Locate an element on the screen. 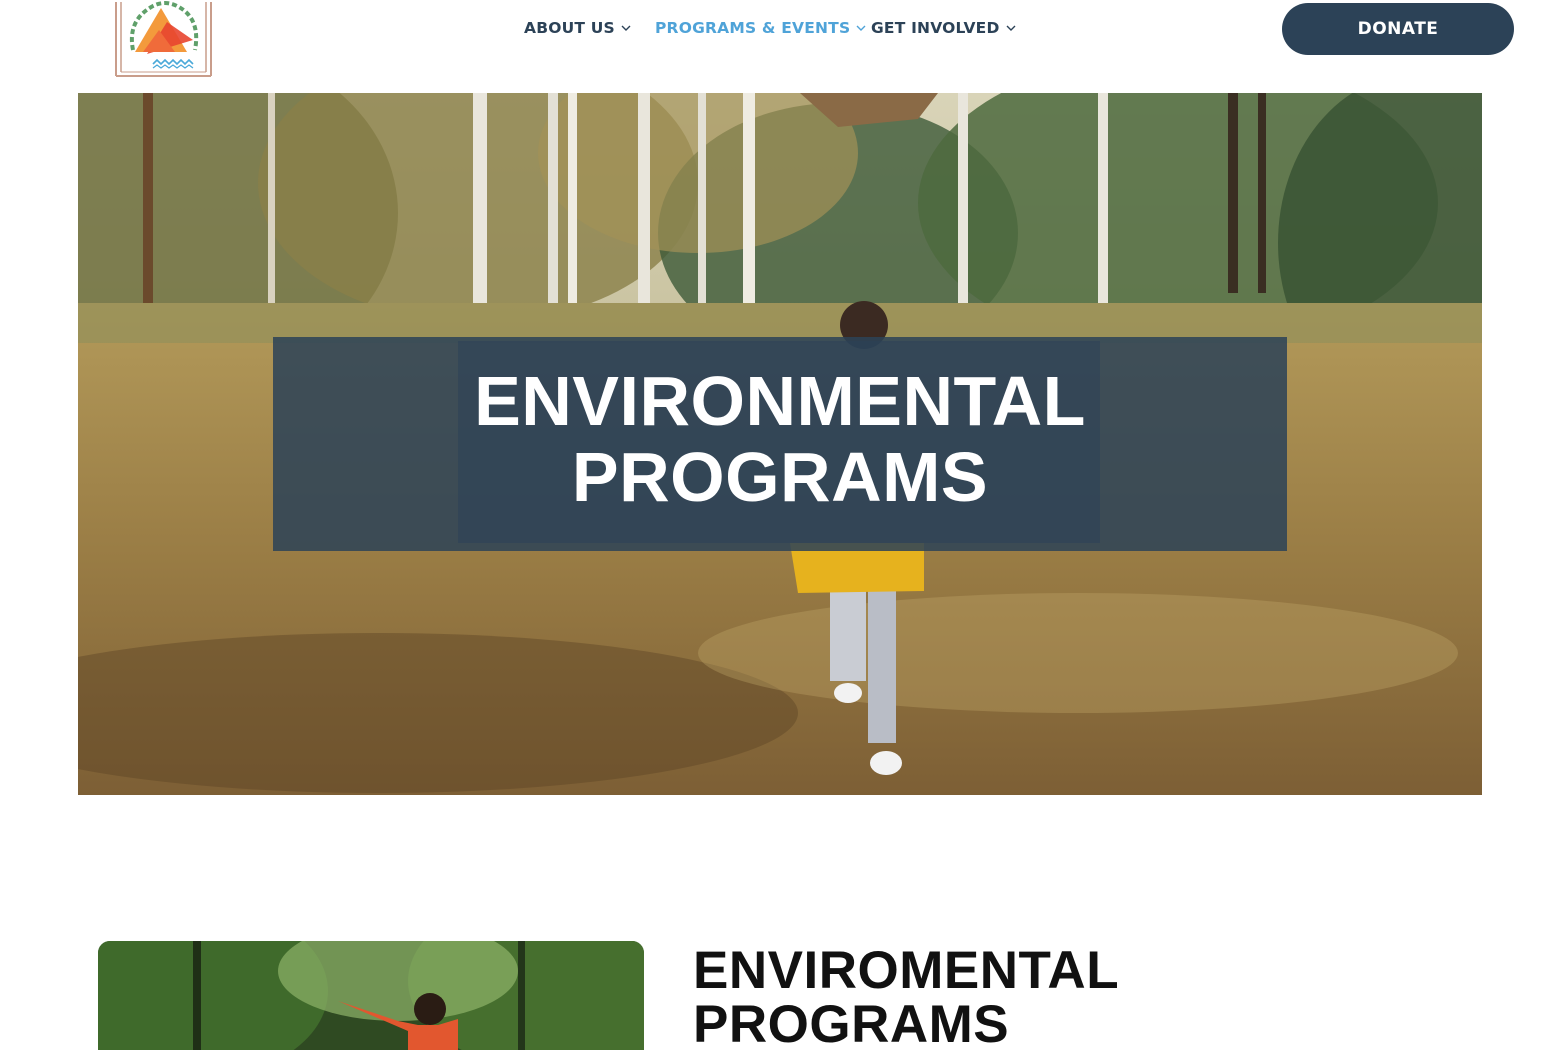  program-thumbnail-image is located at coordinates (371, 995).